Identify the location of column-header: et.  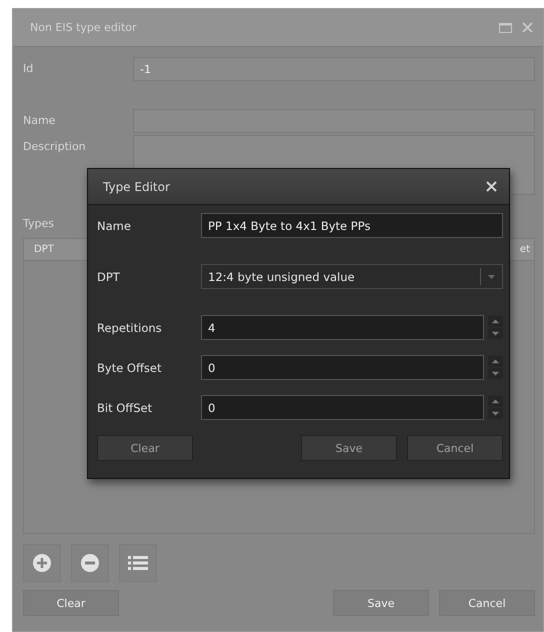
(525, 249).